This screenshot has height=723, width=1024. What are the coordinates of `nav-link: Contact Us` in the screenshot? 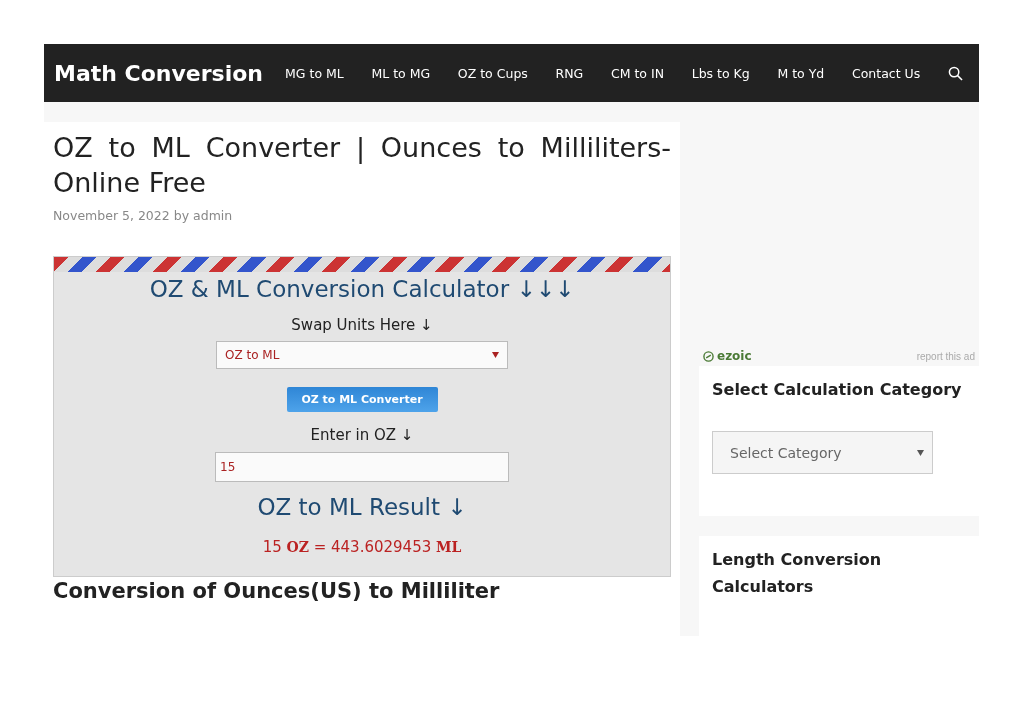 It's located at (886, 73).